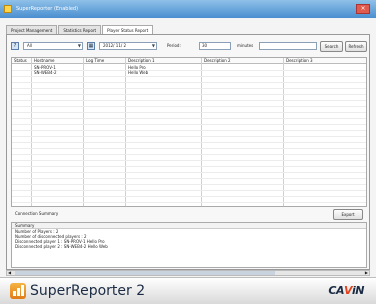 Image resolution: width=376 pixels, height=304 pixels. Describe the element at coordinates (145, 273) in the screenshot. I see `scrollbar-thumb` at that location.